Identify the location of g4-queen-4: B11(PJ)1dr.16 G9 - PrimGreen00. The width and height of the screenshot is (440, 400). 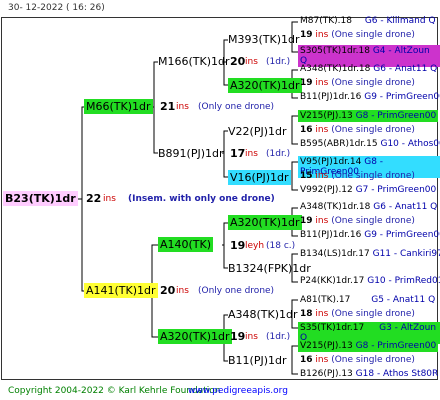
(370, 97).